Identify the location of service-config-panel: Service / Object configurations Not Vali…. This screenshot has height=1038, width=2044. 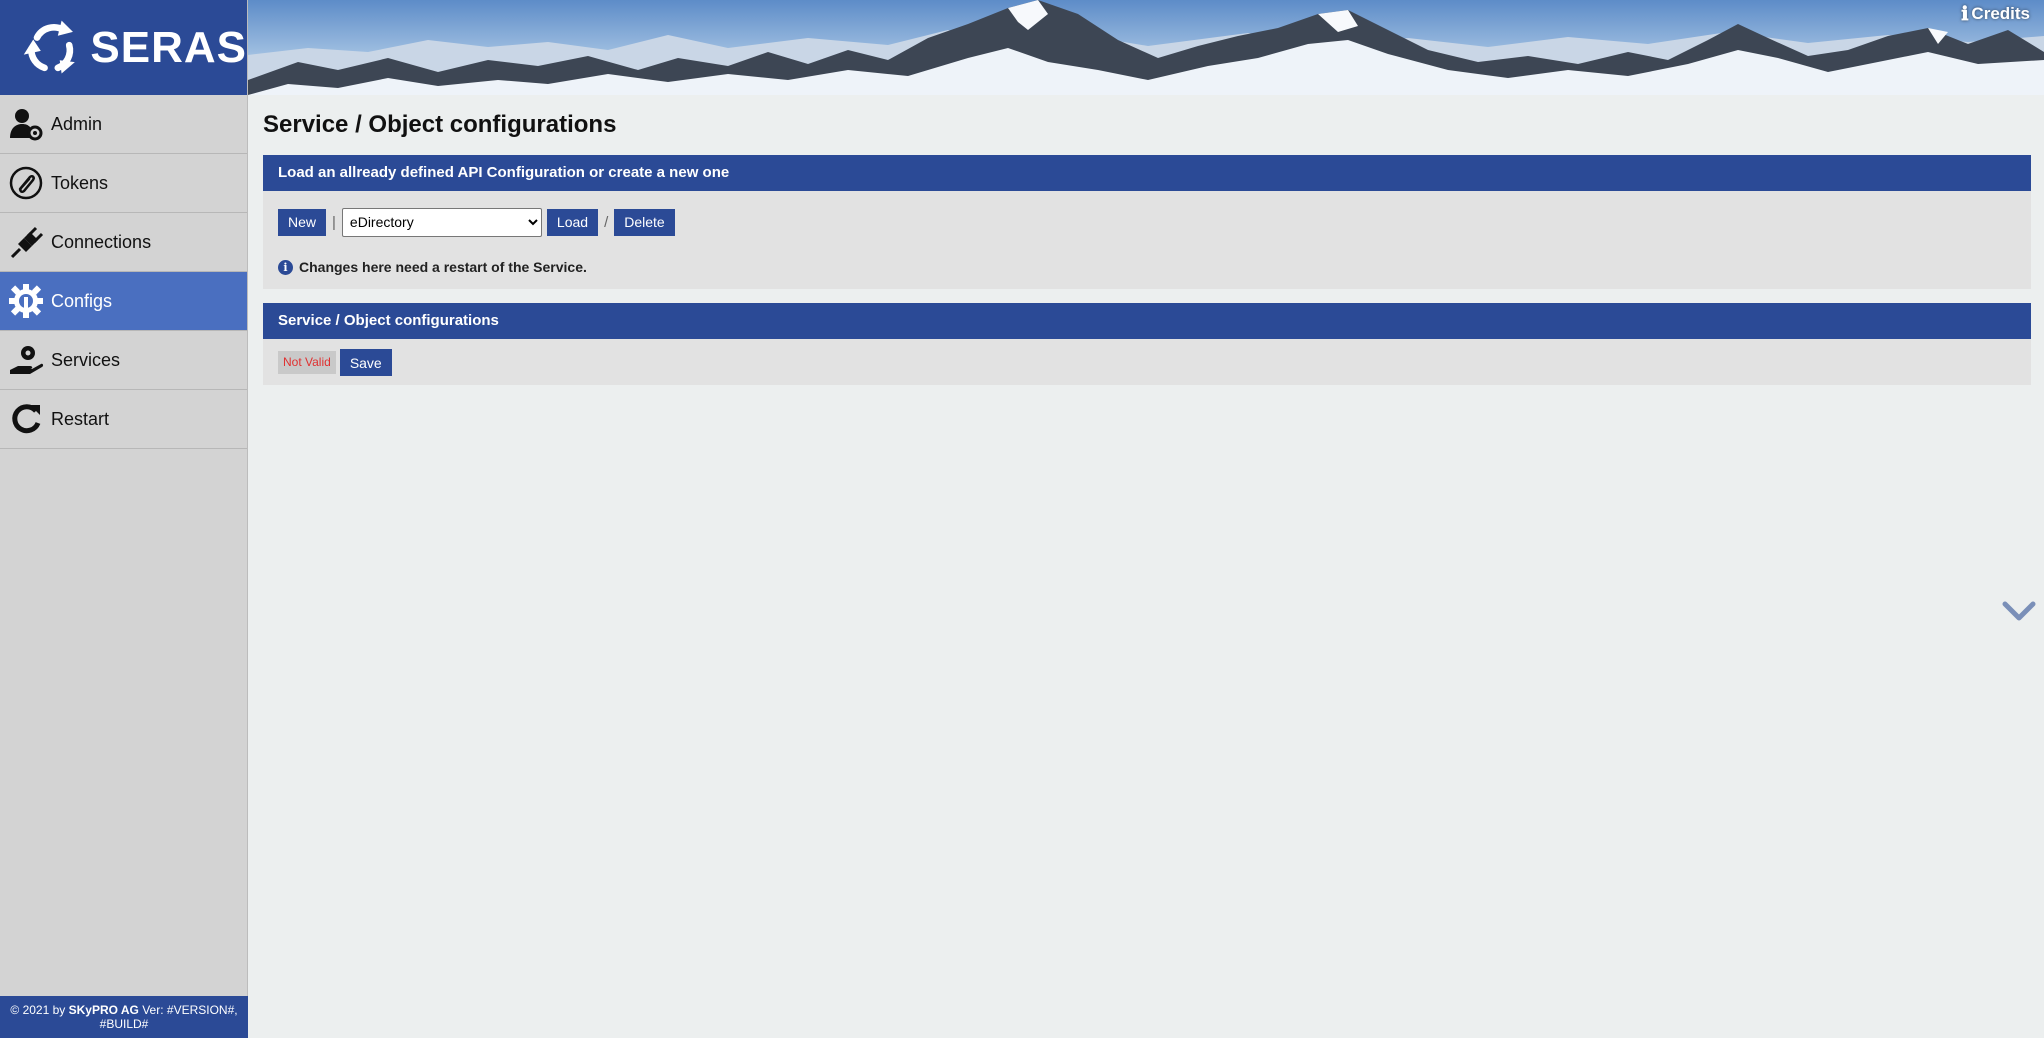
(1147, 344).